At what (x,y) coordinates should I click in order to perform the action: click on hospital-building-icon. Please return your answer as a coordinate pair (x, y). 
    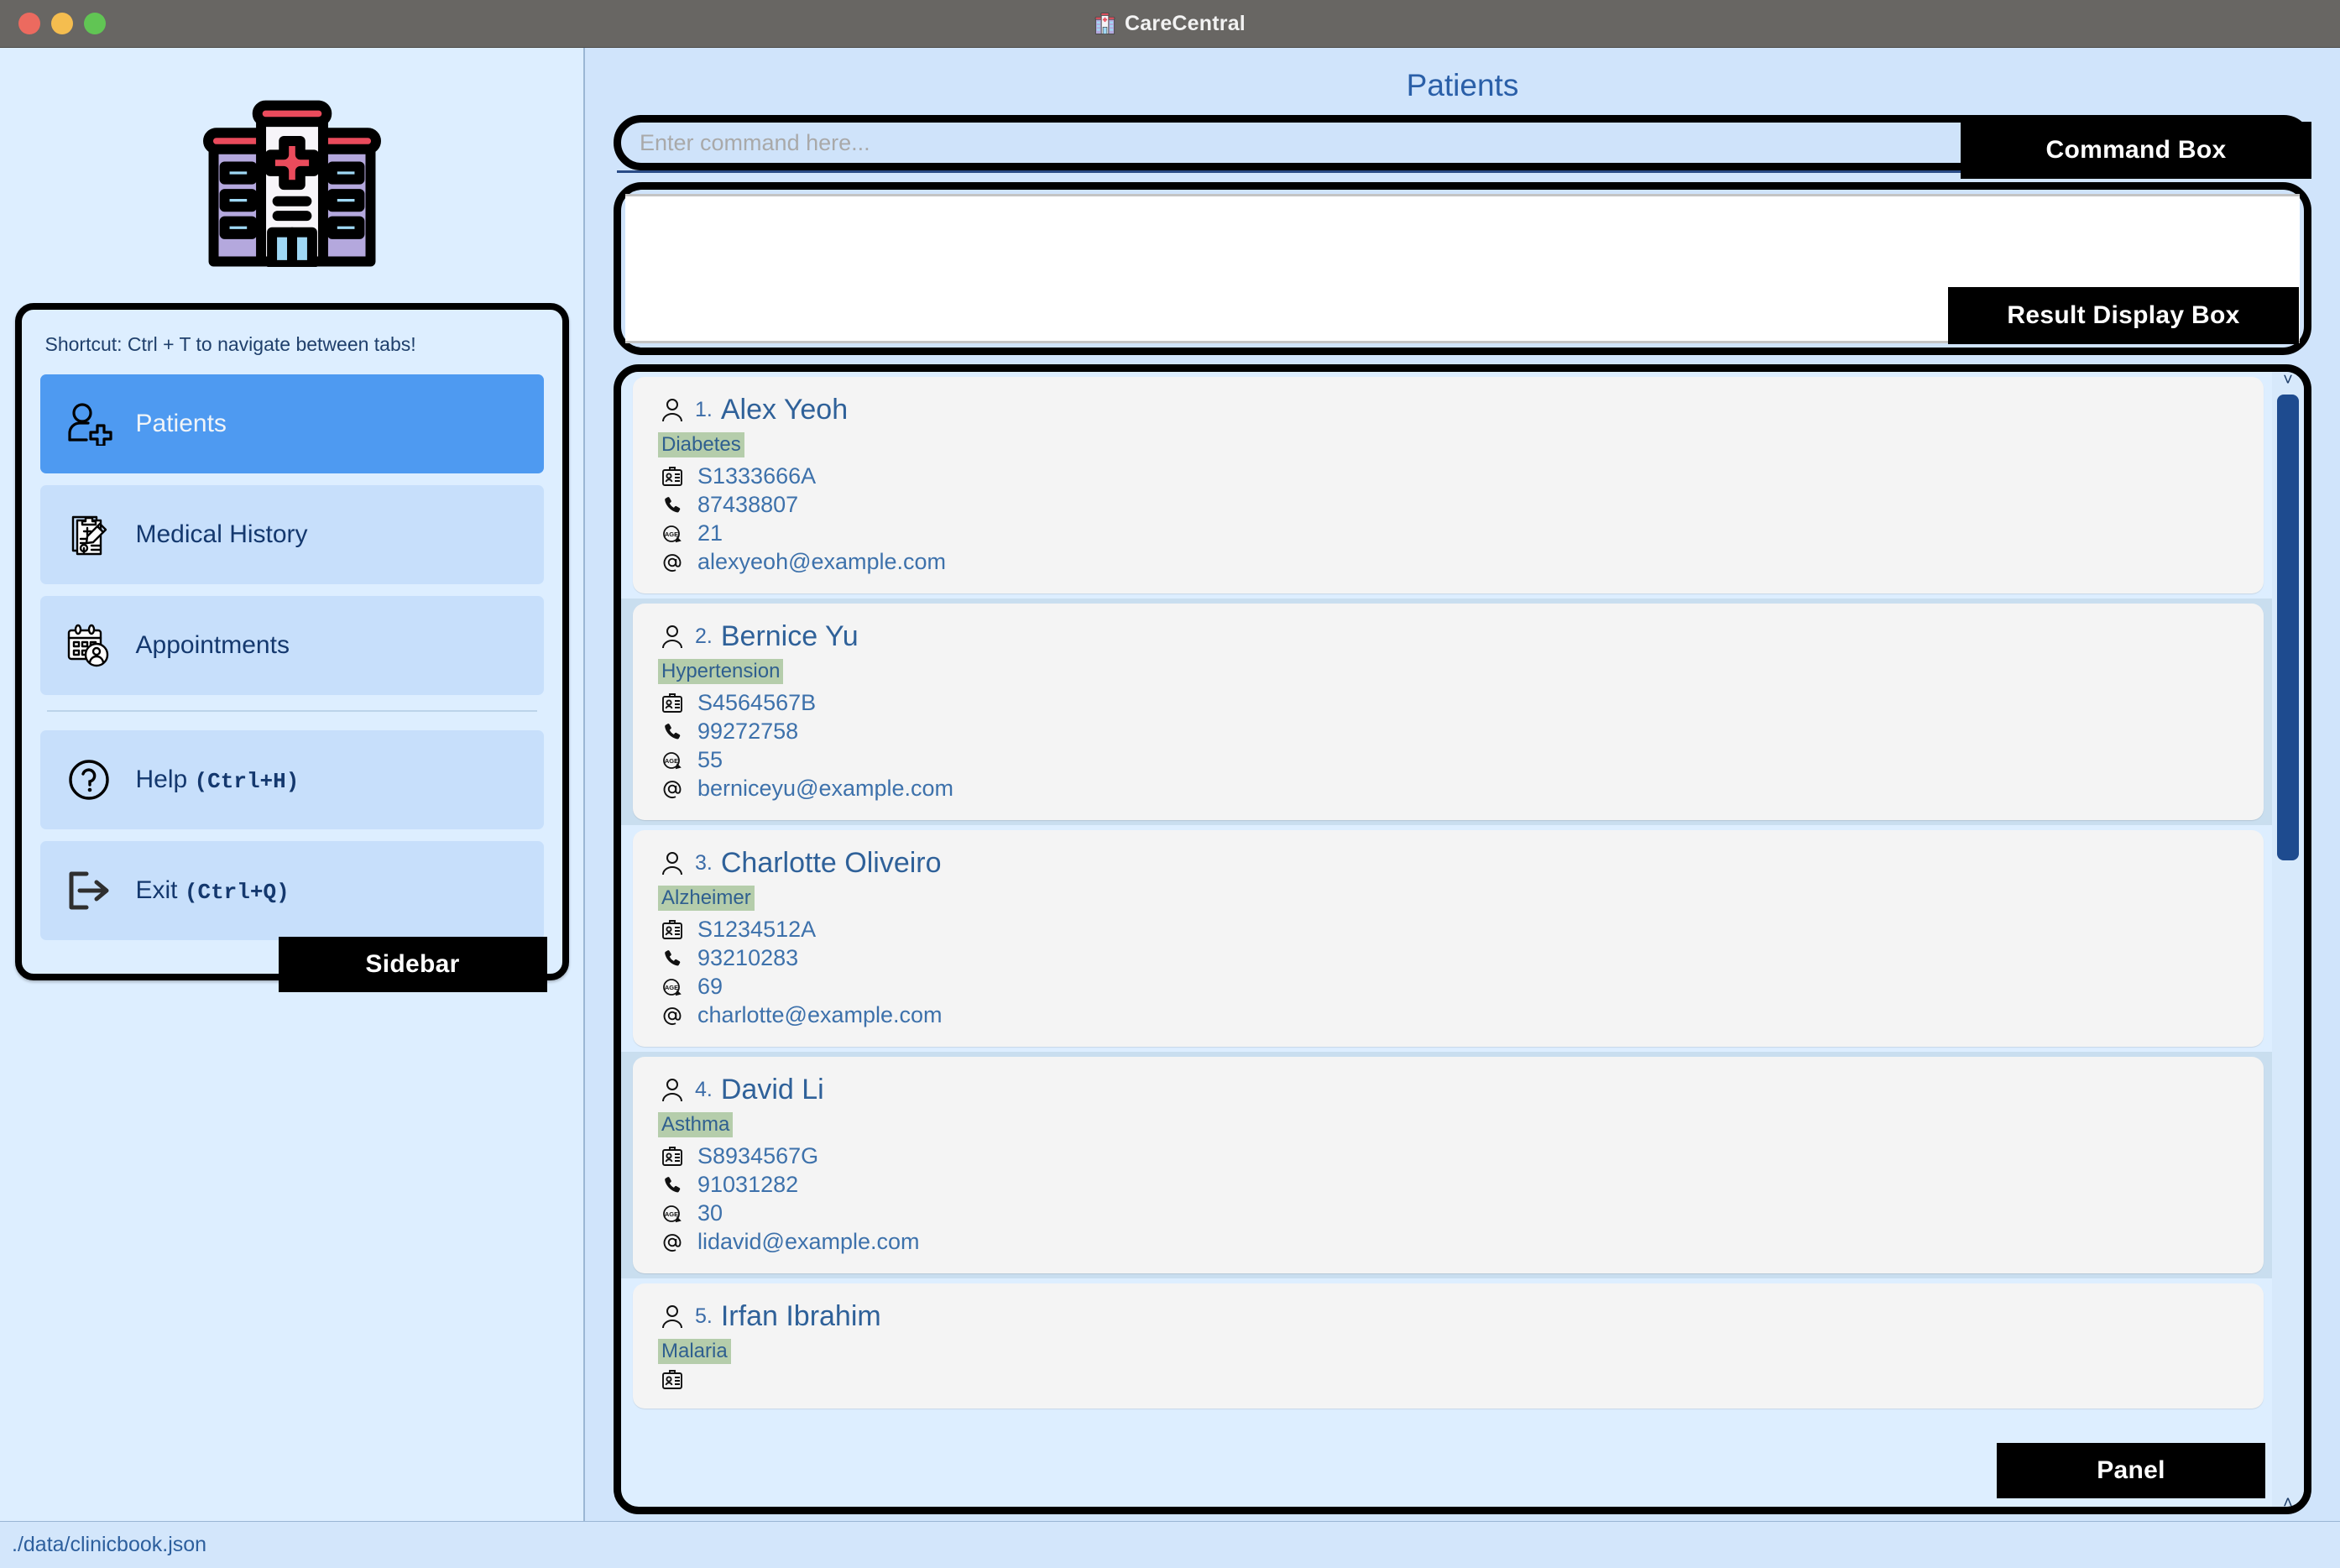
    Looking at the image, I should click on (1104, 23).